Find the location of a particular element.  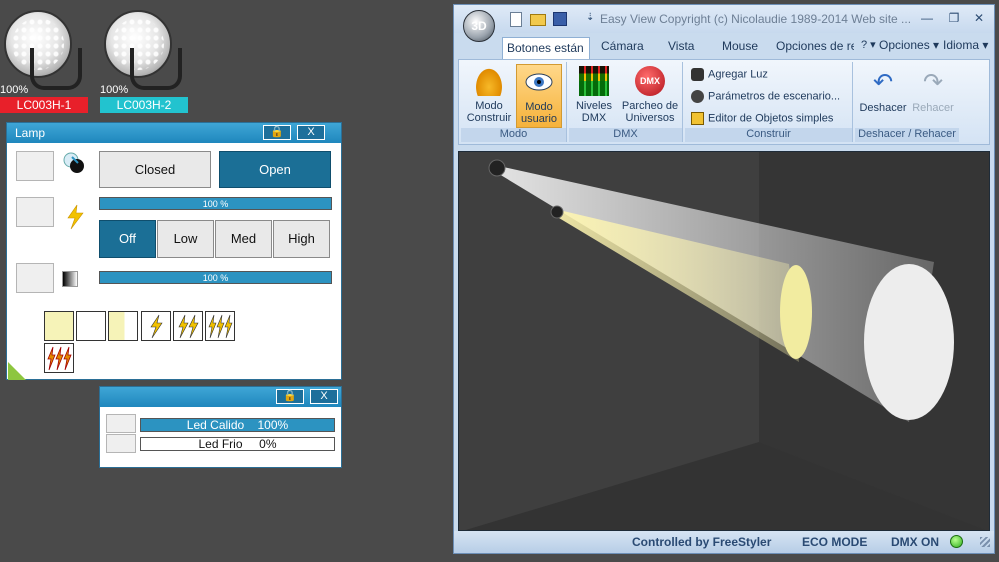

universe-patch-button: DMX Parcheo de Universos is located at coordinates (650, 95).